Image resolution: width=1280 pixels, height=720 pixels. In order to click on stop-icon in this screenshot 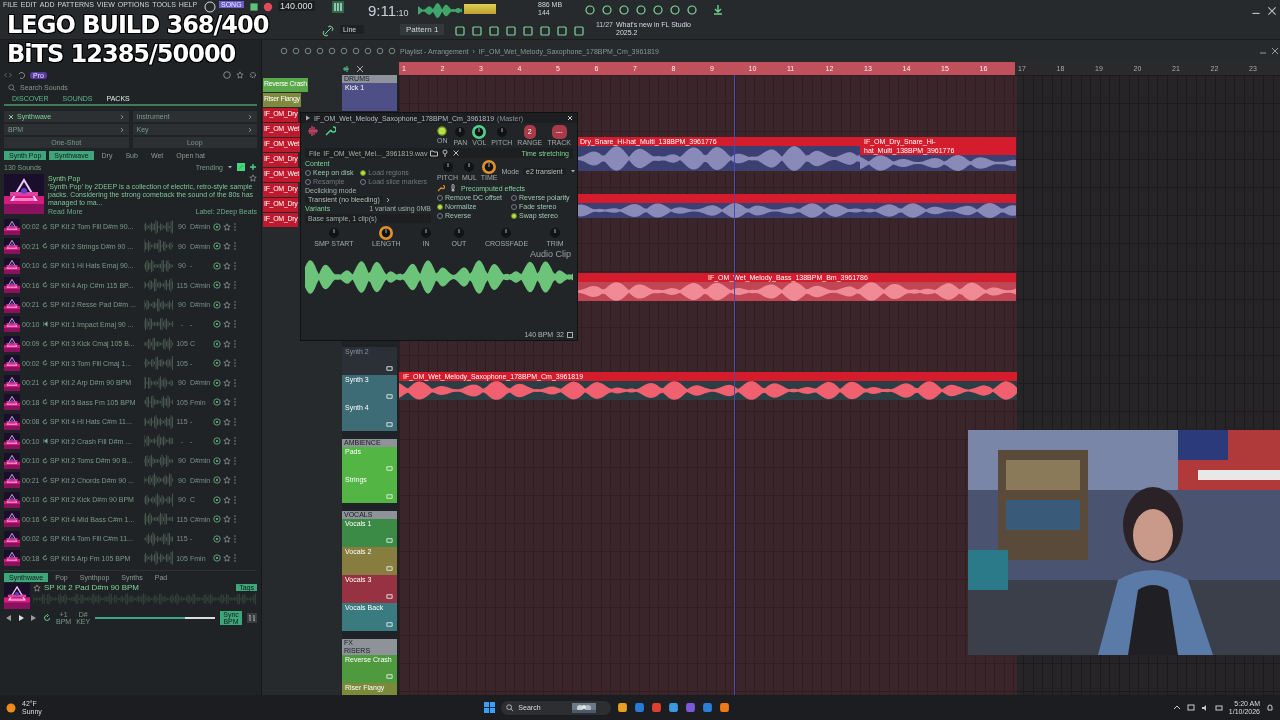, I will do `click(254, 7)`.